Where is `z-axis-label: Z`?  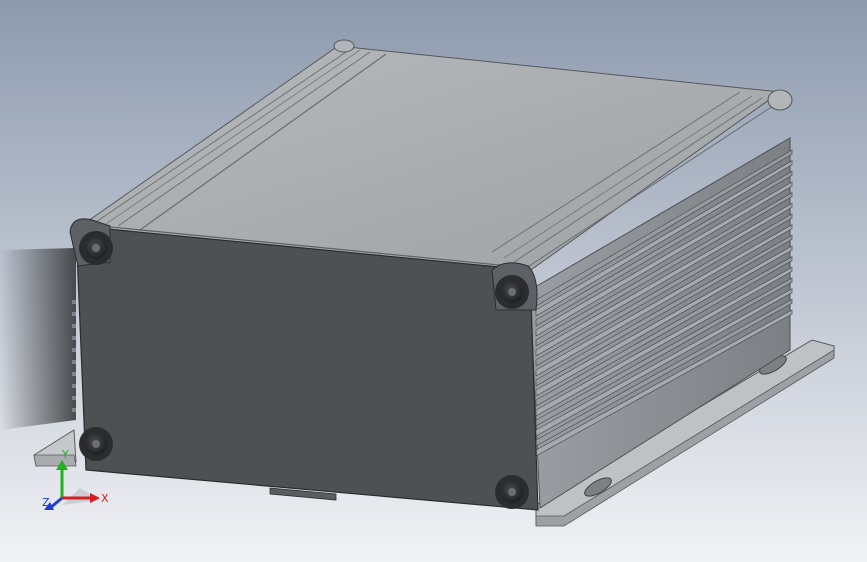 z-axis-label: Z is located at coordinates (46, 502).